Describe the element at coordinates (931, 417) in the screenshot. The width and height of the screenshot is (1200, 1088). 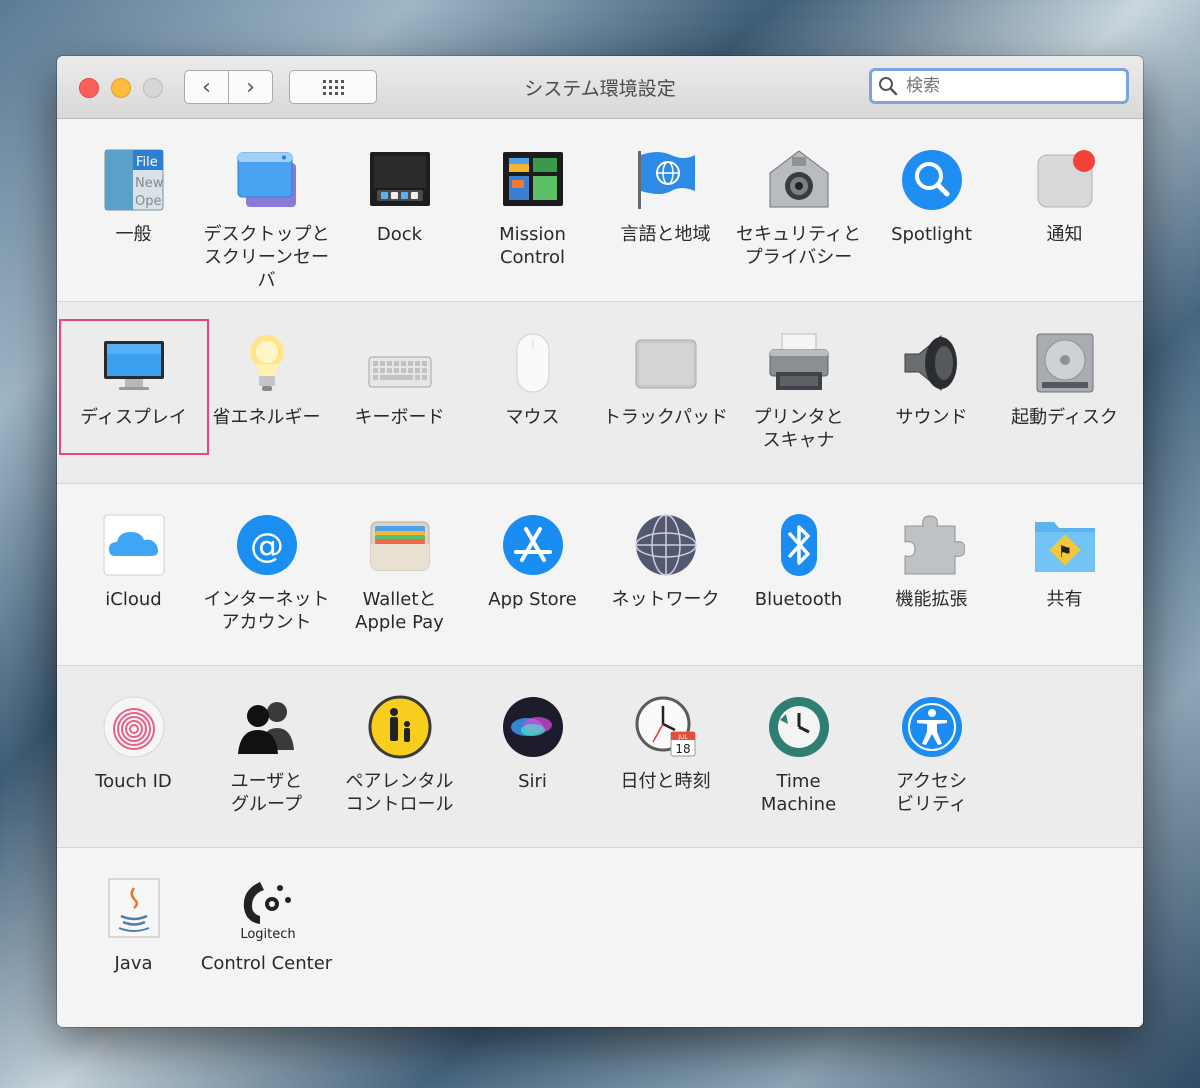
I see `pane-label: サウンド` at that location.